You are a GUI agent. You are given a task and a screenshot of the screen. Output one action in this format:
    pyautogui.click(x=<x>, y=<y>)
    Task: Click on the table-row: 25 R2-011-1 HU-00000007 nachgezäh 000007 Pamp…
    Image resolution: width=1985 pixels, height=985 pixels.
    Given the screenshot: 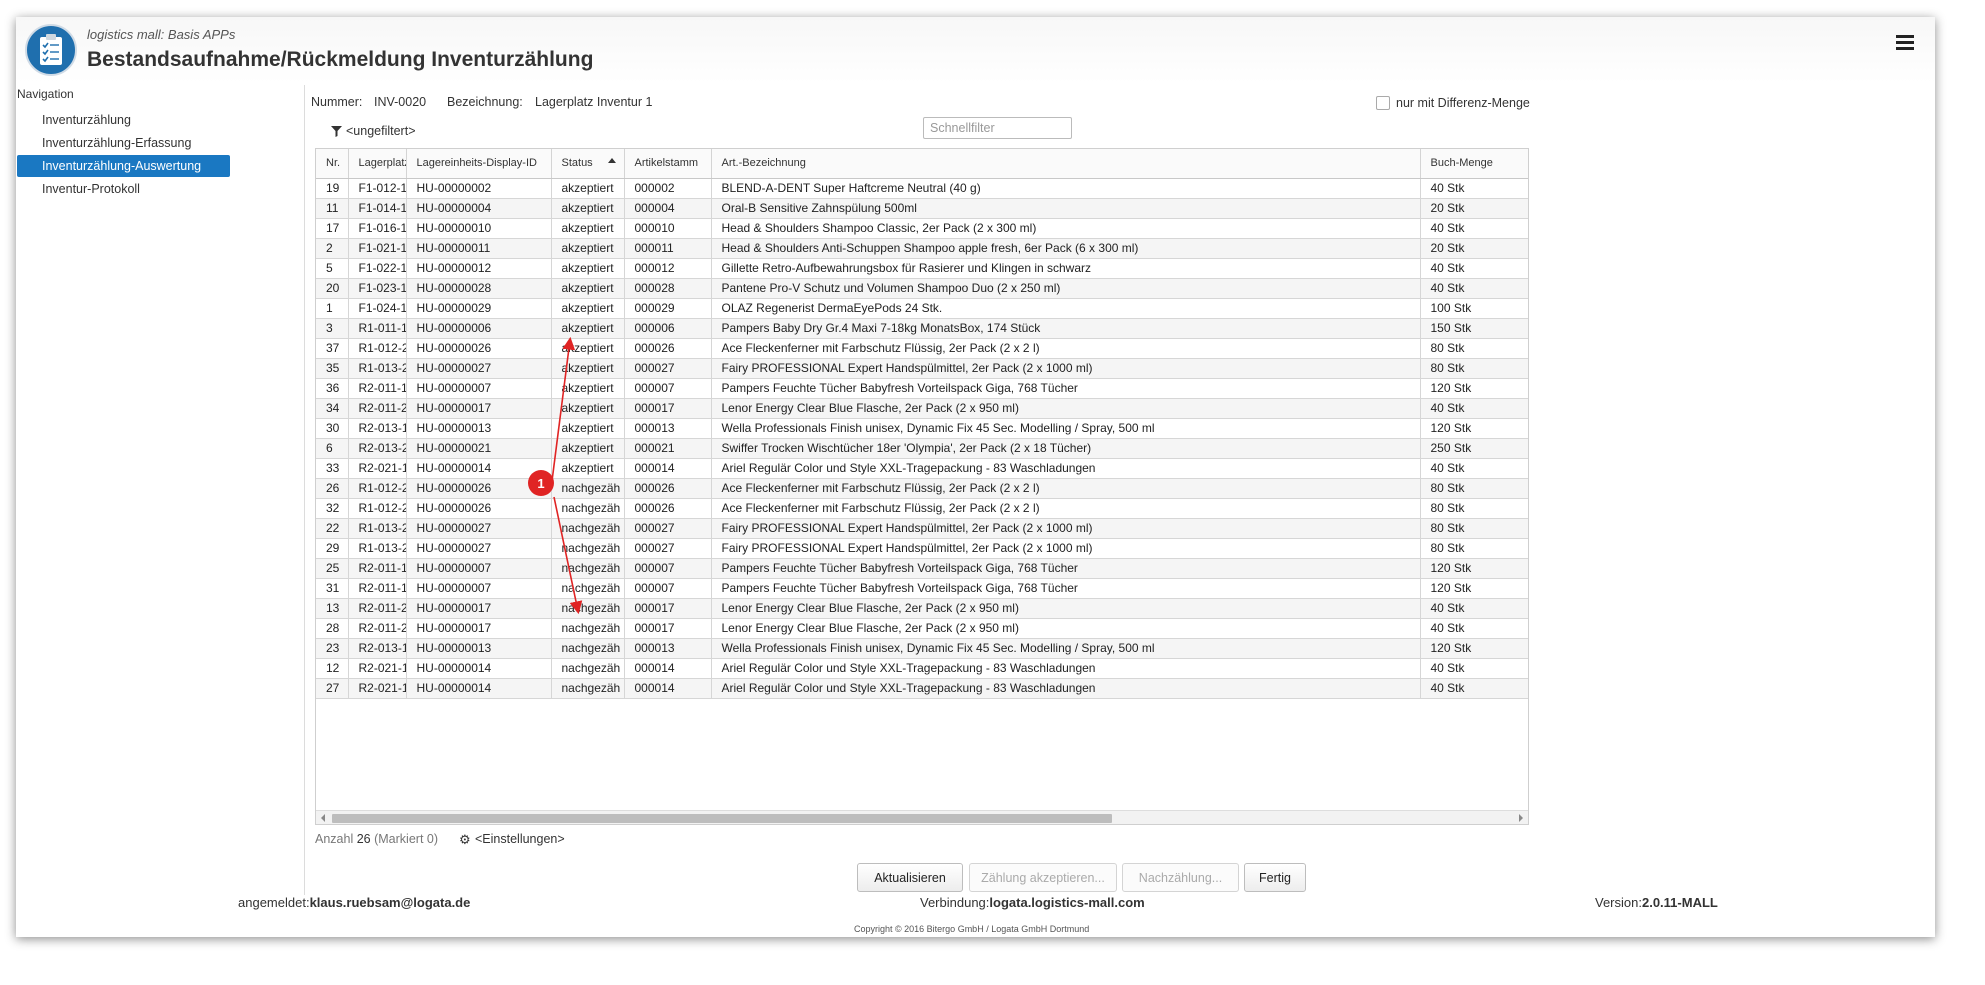 What is the action you would take?
    pyautogui.click(x=922, y=568)
    